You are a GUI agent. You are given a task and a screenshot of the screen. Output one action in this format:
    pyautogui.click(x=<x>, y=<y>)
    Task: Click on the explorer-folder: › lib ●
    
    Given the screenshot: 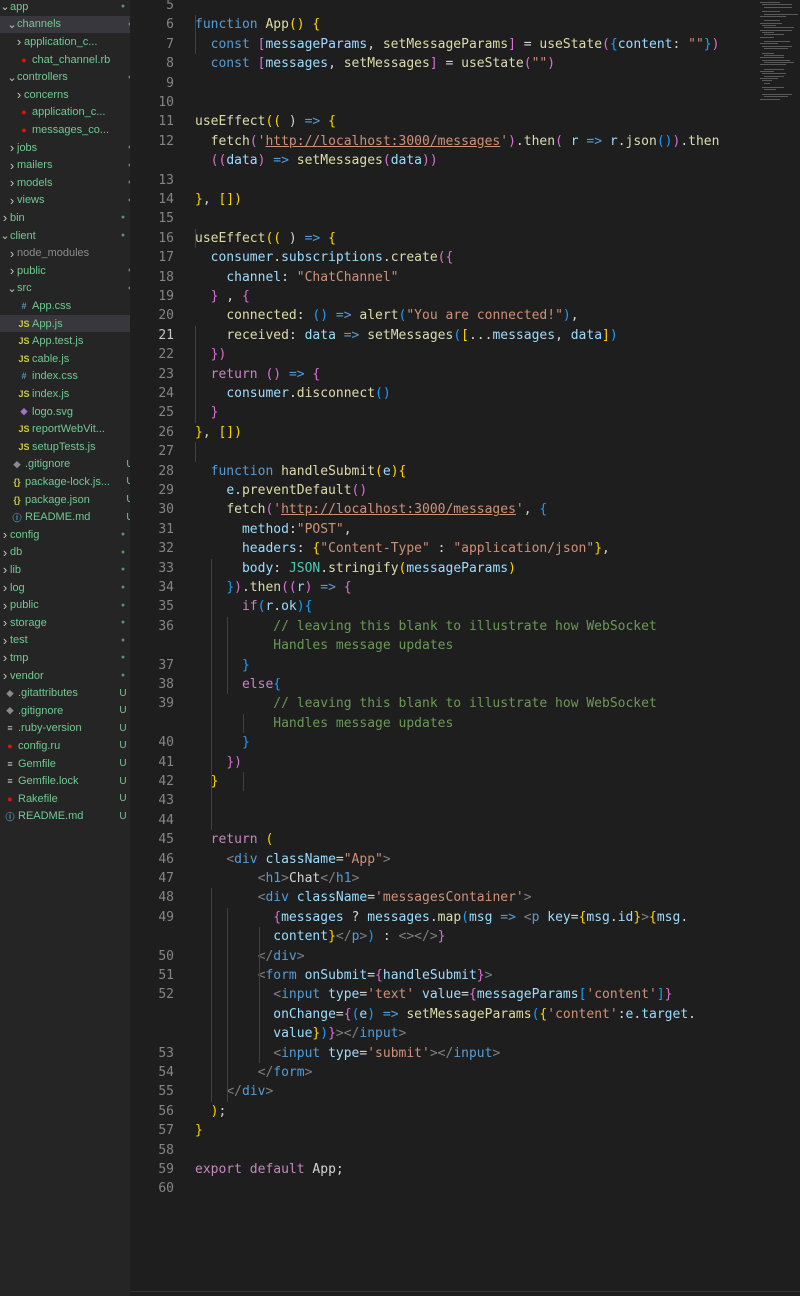 What is the action you would take?
    pyautogui.click(x=65, y=570)
    